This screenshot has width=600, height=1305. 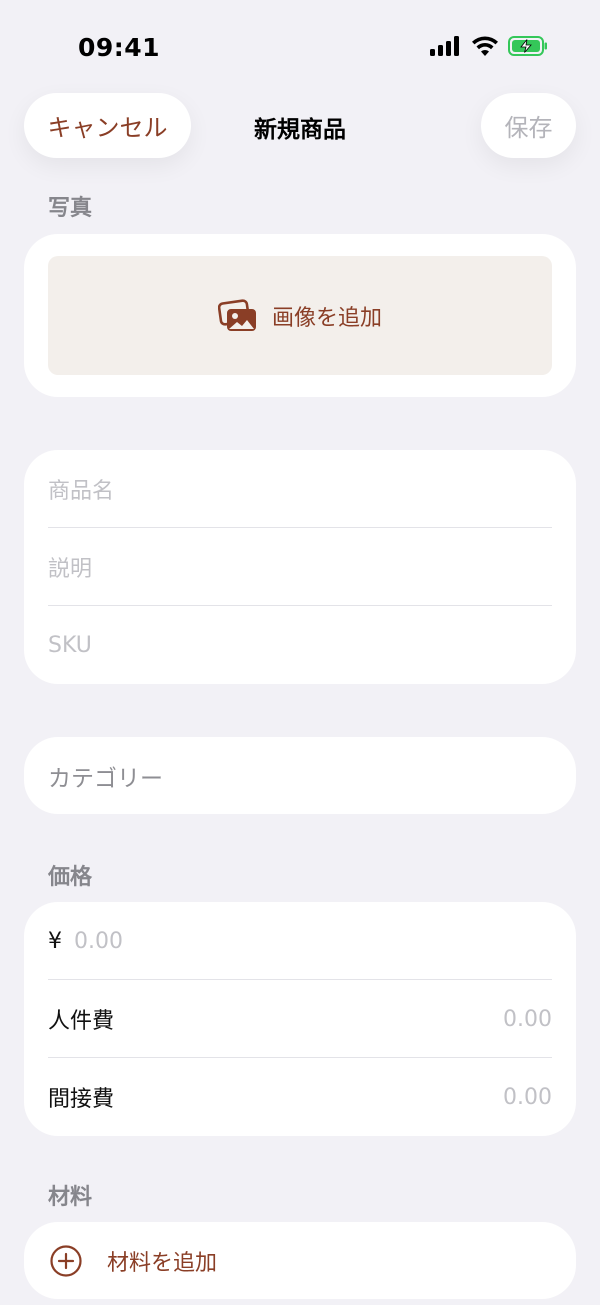 What do you see at coordinates (527, 1097) in the screenshot?
I see `overhead-cost-input: 0.00` at bounding box center [527, 1097].